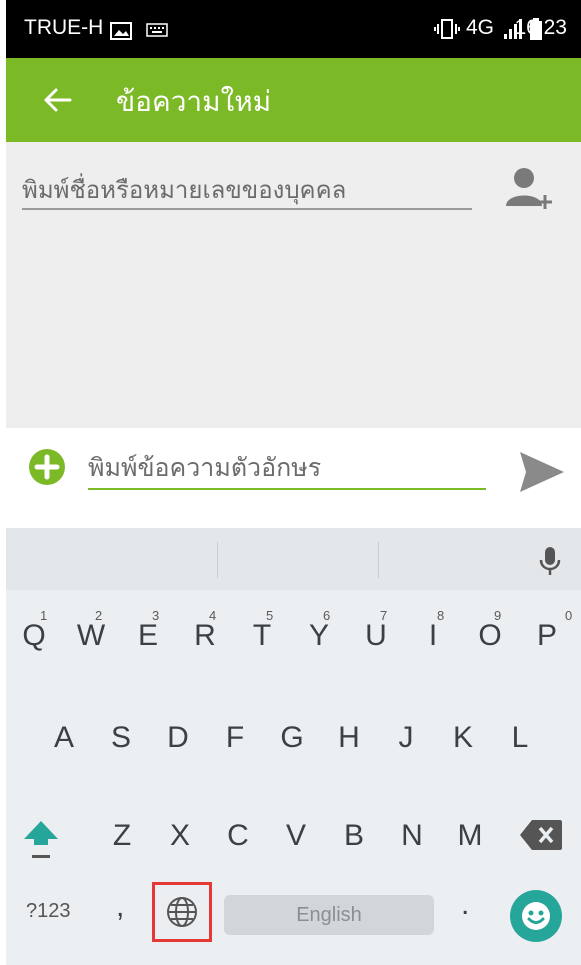  What do you see at coordinates (287, 469) in the screenshot?
I see `message-input: พิมพ์ข้อความตัวอักษร` at bounding box center [287, 469].